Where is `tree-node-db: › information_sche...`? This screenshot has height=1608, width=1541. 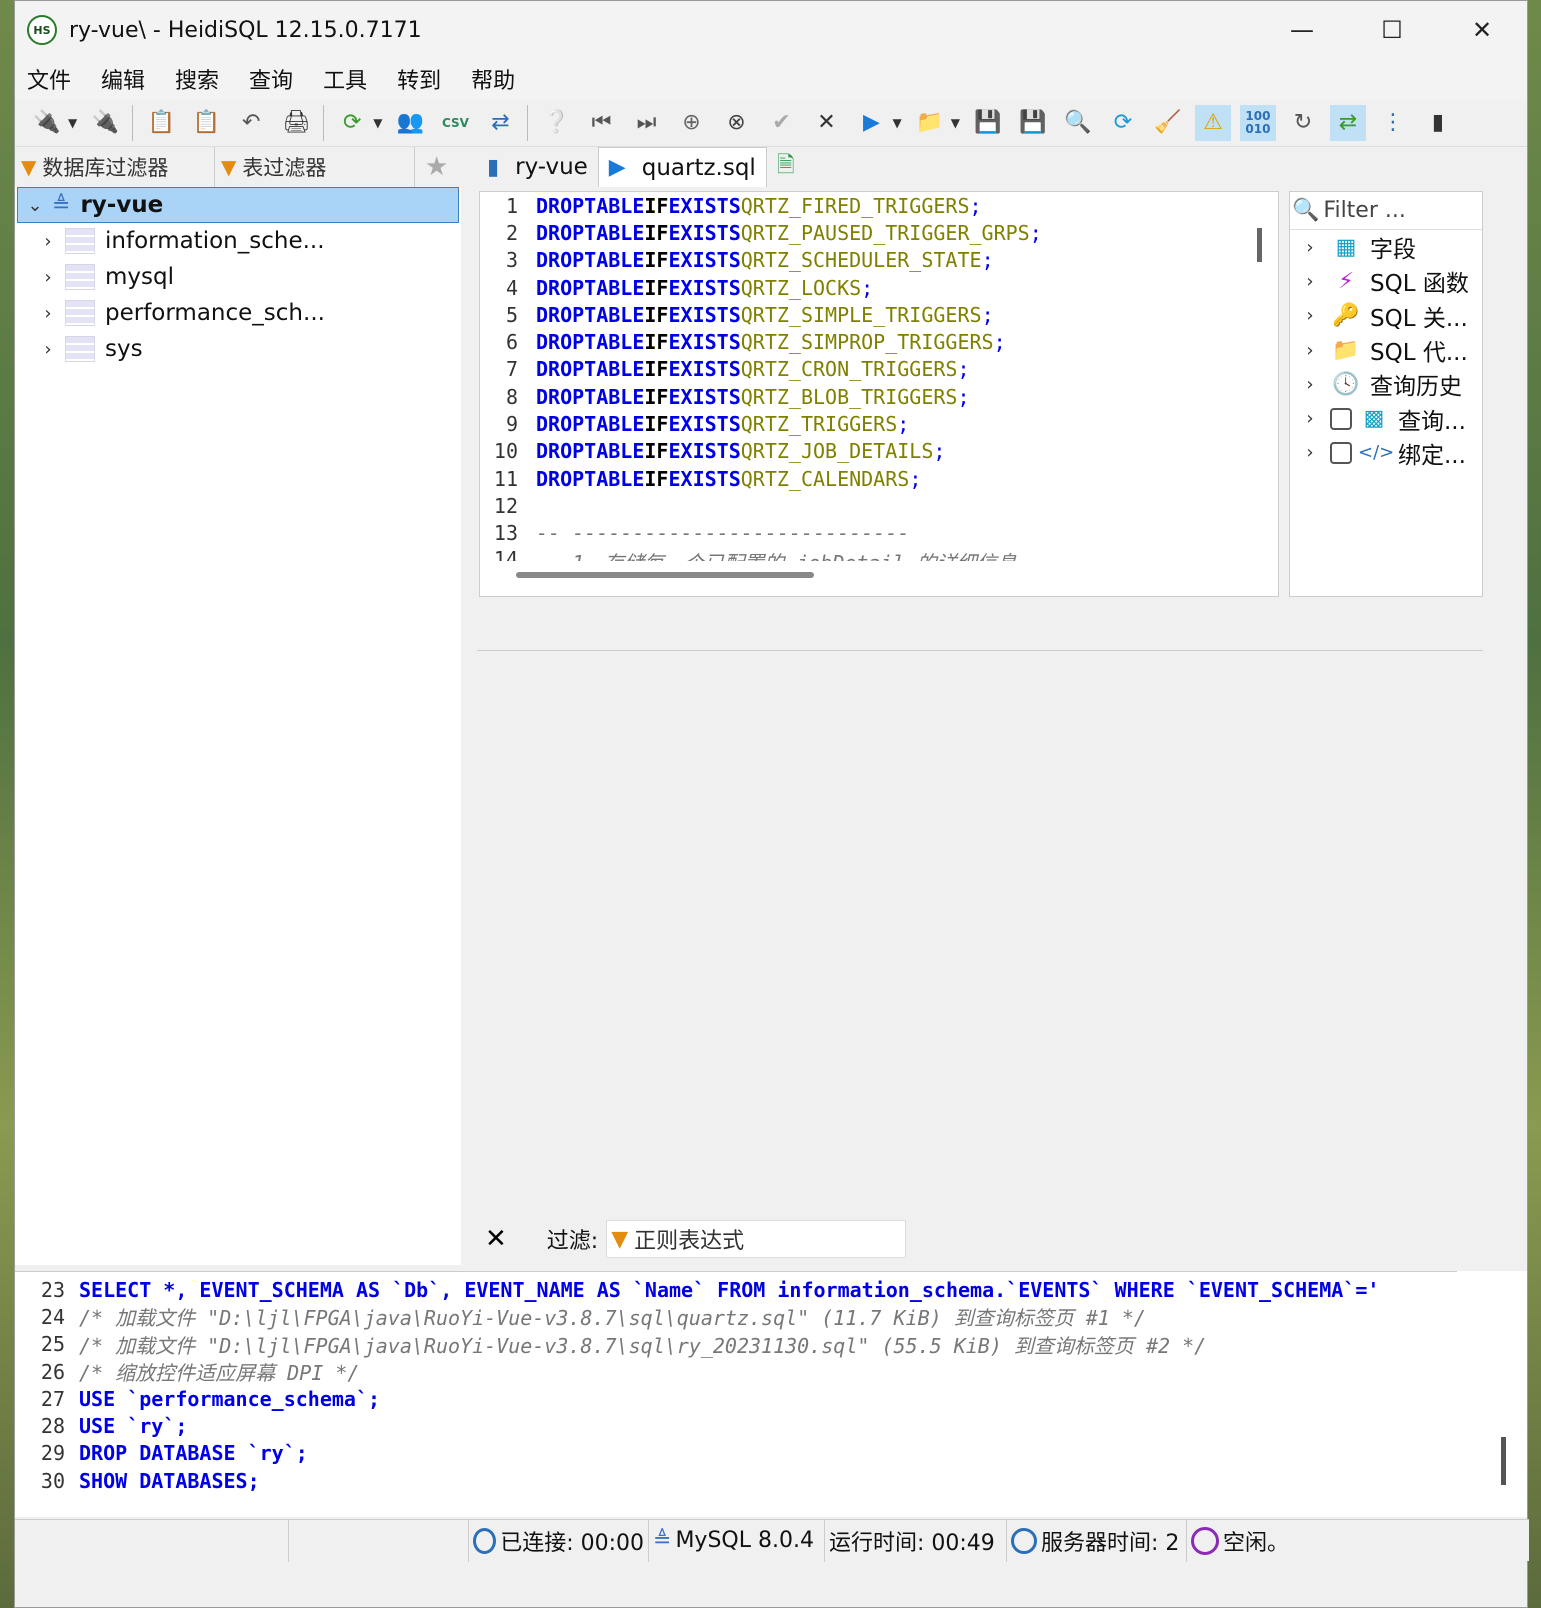
tree-node-db: › information_sche... is located at coordinates (238, 241).